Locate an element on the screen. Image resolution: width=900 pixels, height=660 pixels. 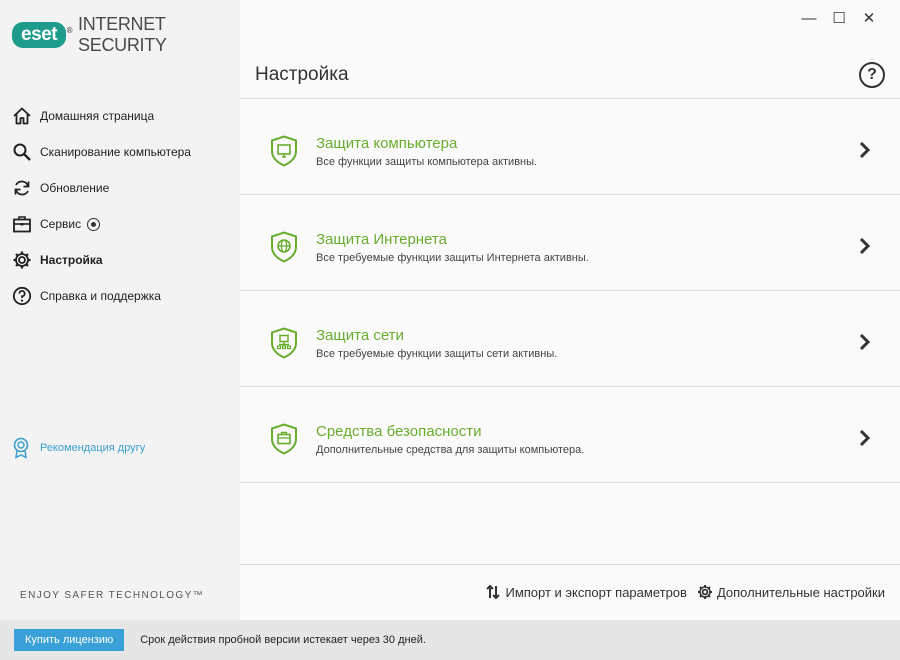
sidebar-item-tools: Сервис is located at coordinates (120, 224).